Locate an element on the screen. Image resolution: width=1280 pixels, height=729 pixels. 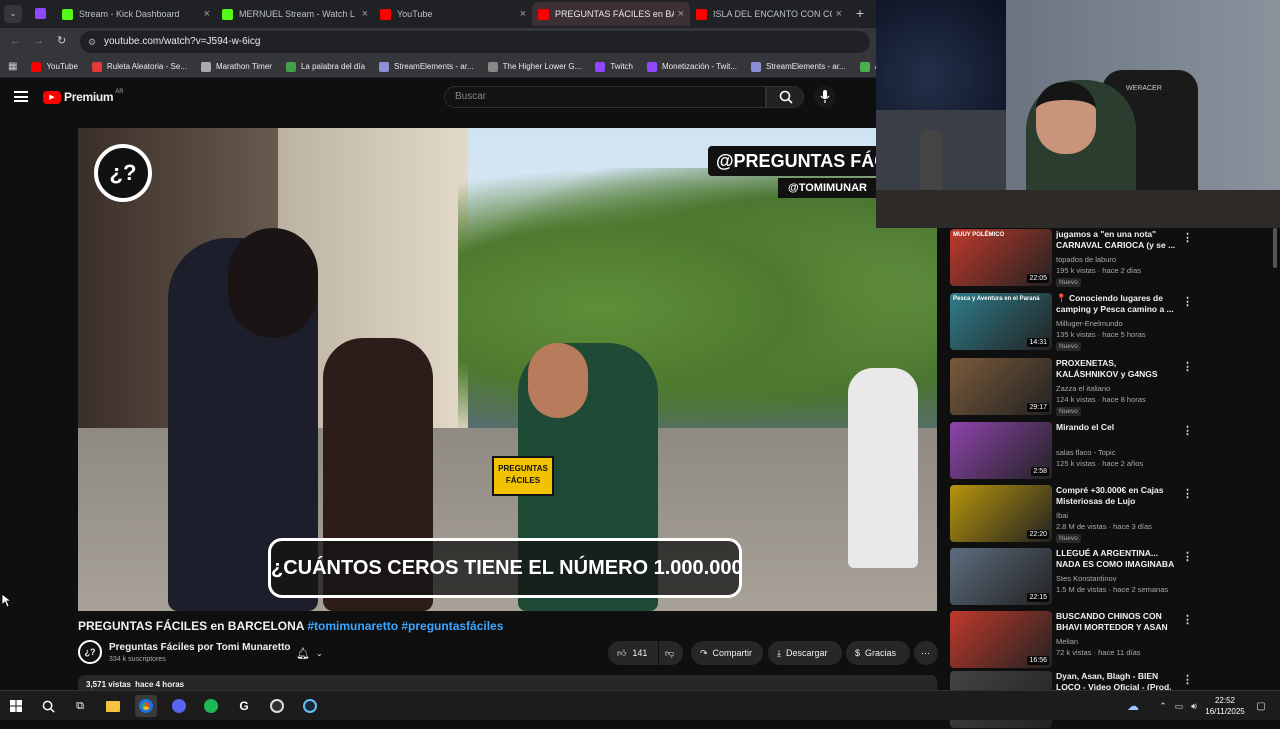
recommended-channel: topados de laburo is located at coordinates (1086, 259).